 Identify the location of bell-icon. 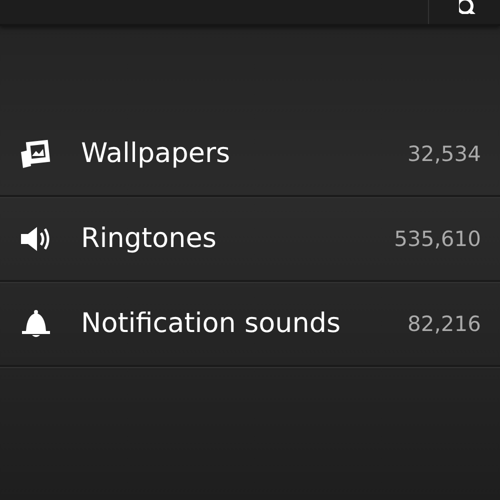
(36, 323).